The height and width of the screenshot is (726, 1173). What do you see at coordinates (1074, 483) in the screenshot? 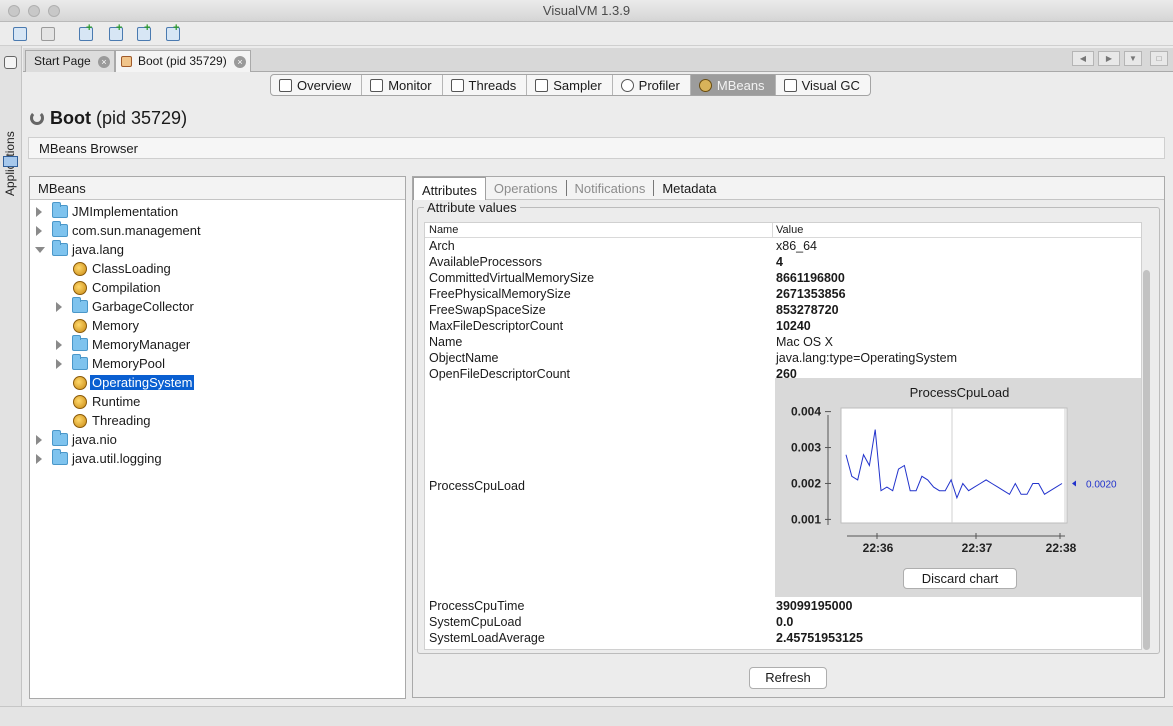
I see `current-value-marker` at bounding box center [1074, 483].